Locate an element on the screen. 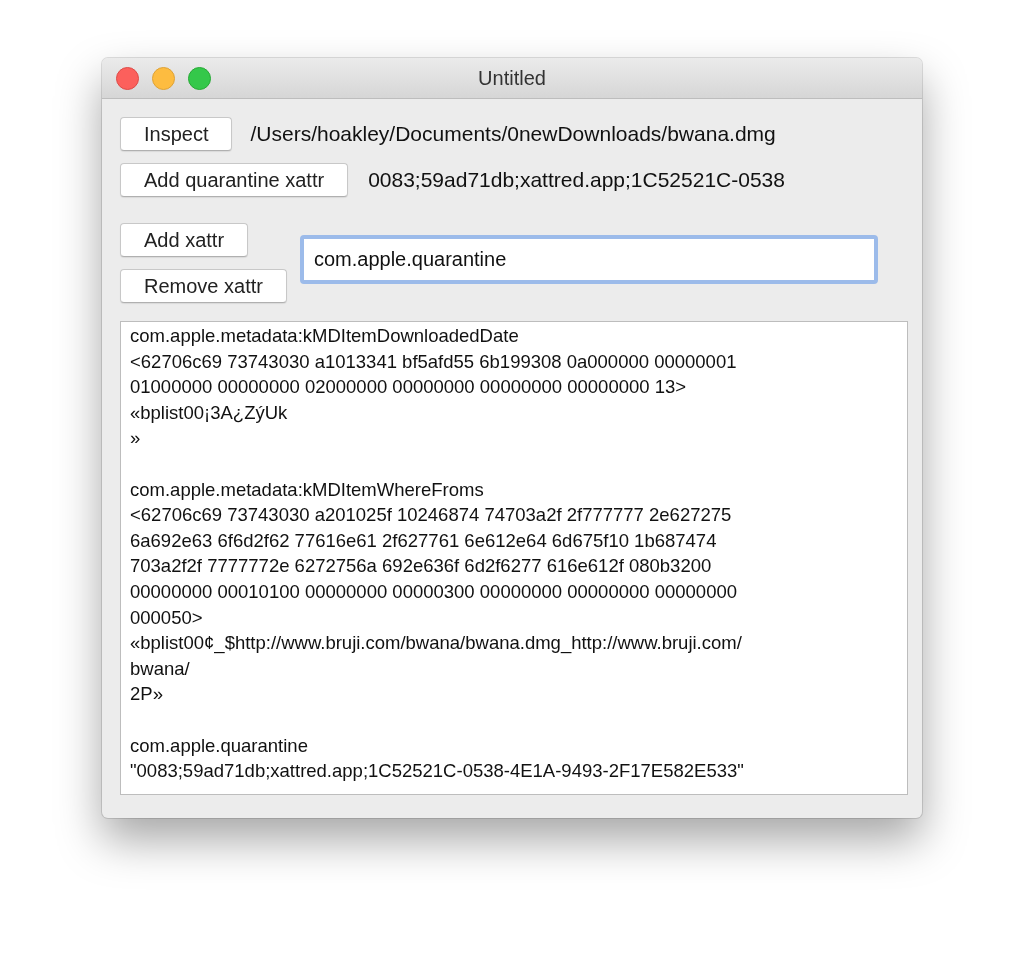 Image resolution: width=1024 pixels, height=965 pixels. add-quarantine-button: Add quarantine xattr is located at coordinates (234, 180).